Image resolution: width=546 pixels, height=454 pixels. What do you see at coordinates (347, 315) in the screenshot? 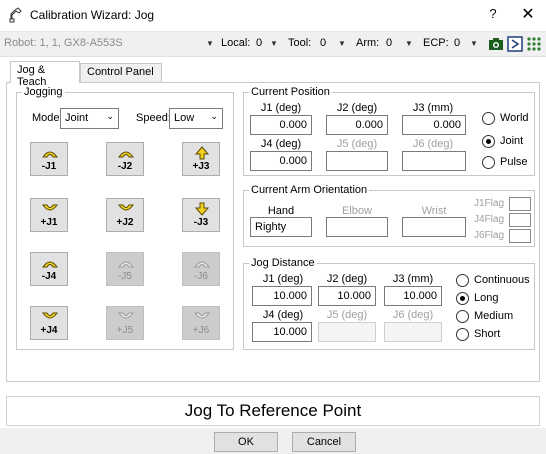
I see `jd-j5-label: J5 (deg)` at bounding box center [347, 315].